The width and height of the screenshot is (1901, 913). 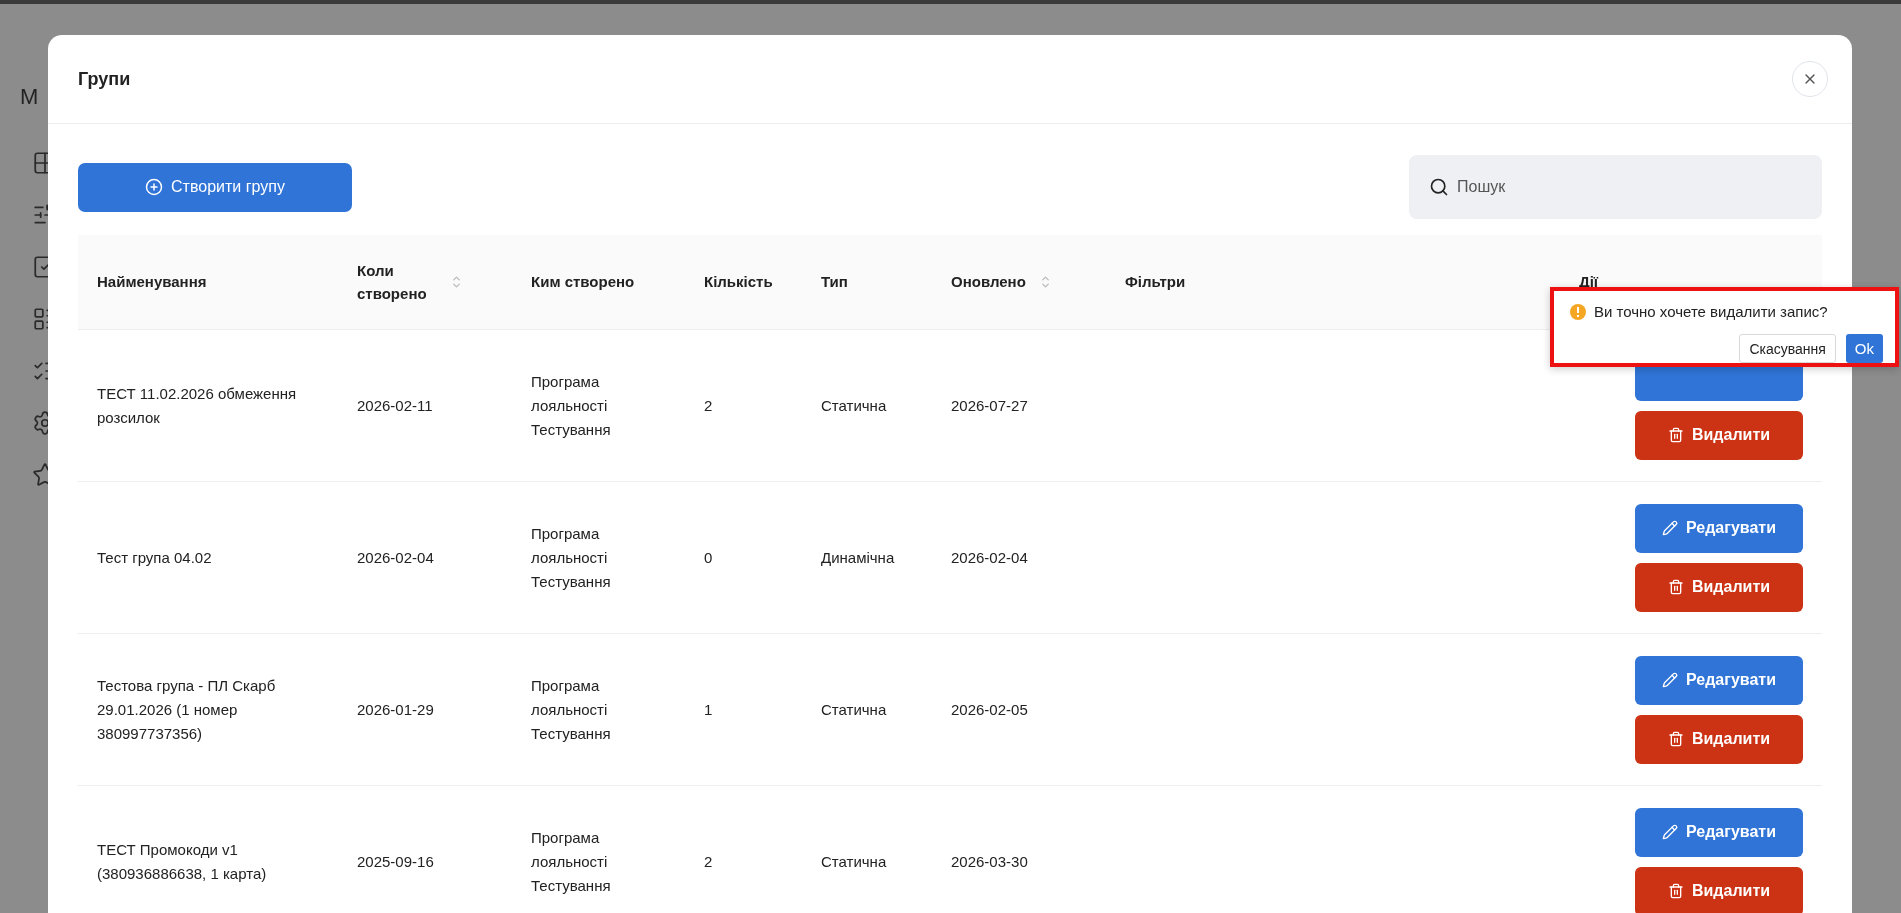 What do you see at coordinates (988, 282) in the screenshot?
I see `column-header: Оновлено` at bounding box center [988, 282].